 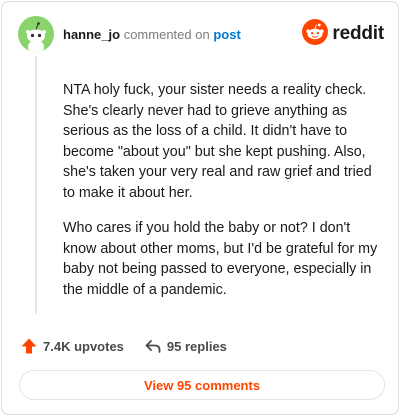 I want to click on replies-button: 95 replies, so click(x=185, y=346).